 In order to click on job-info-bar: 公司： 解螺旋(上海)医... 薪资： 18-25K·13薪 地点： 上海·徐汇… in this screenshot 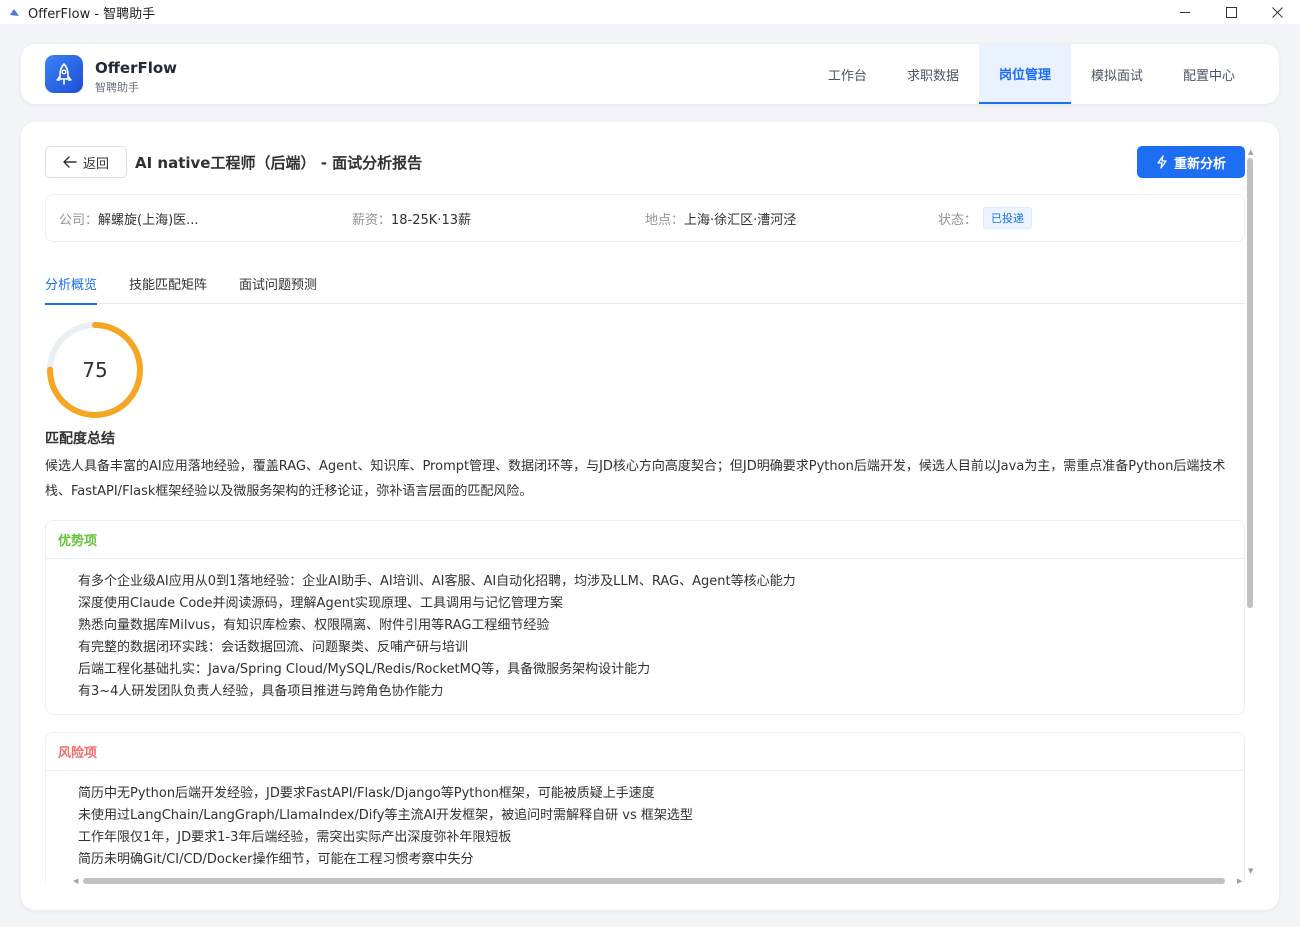, I will do `click(645, 218)`.